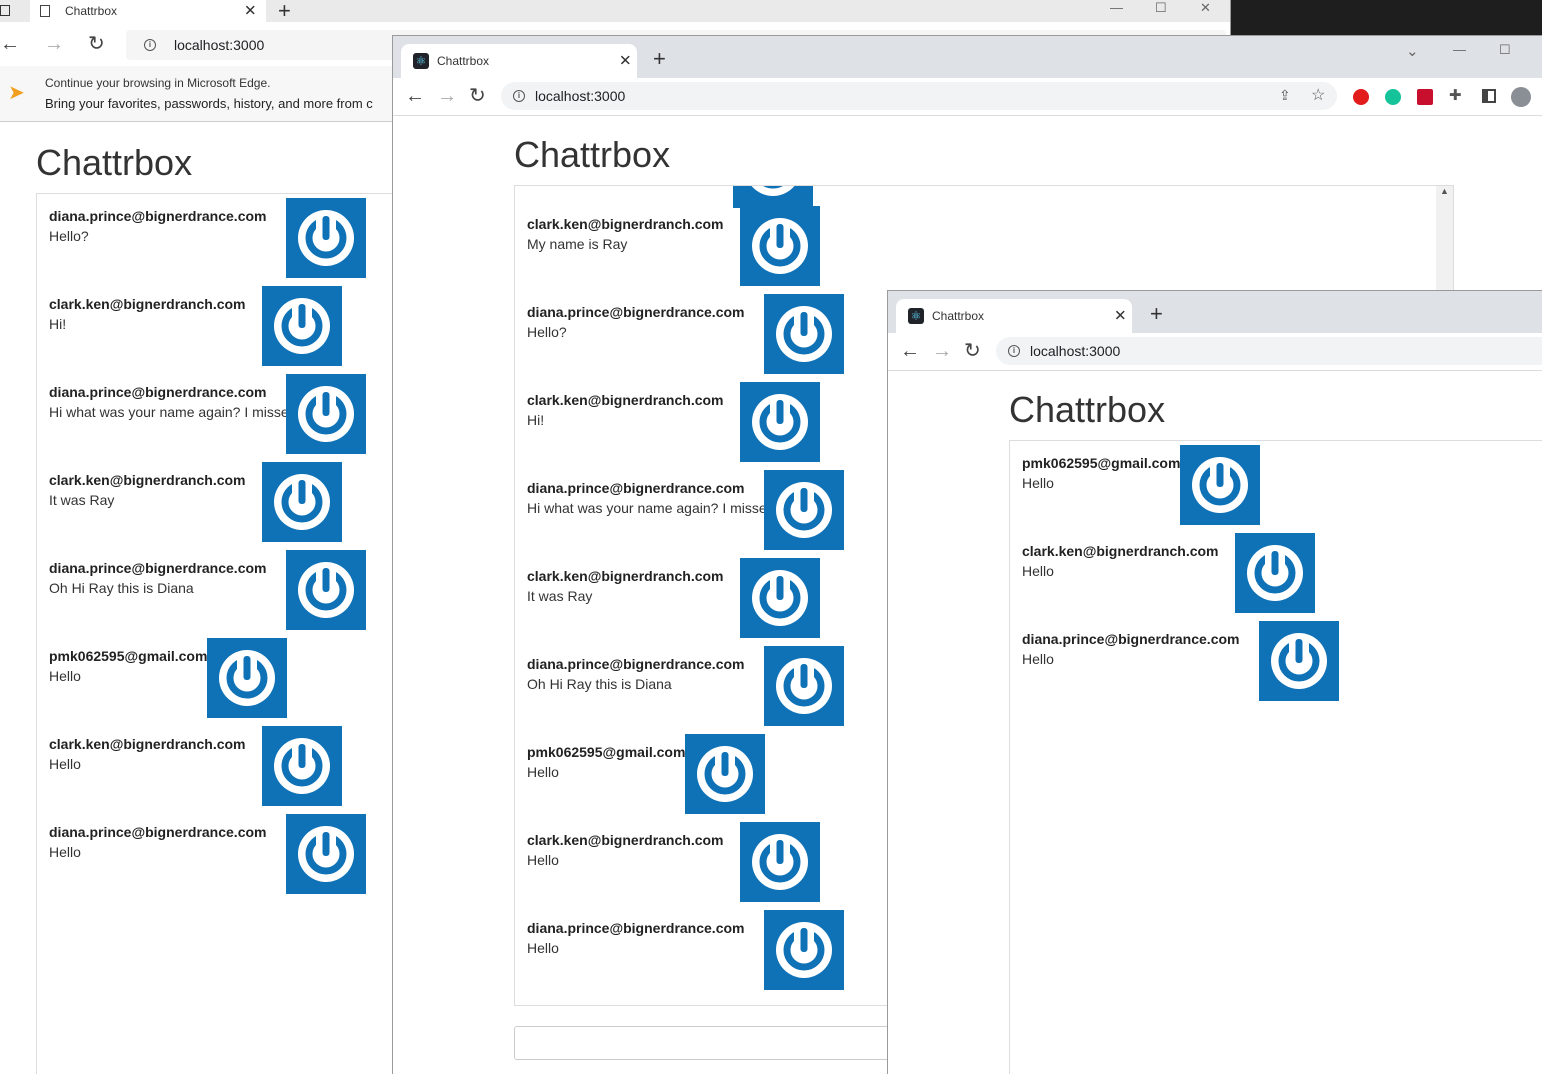  Describe the element at coordinates (1521, 97) in the screenshot. I see `profile-avatar` at that location.